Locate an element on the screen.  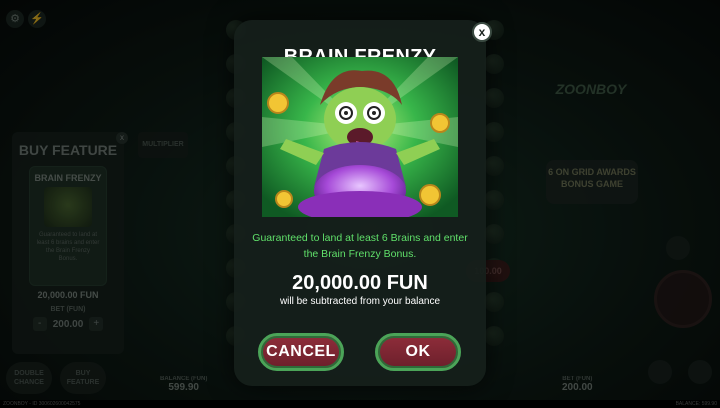
feature-price: 20,000.00 FUN is located at coordinates (360, 283).